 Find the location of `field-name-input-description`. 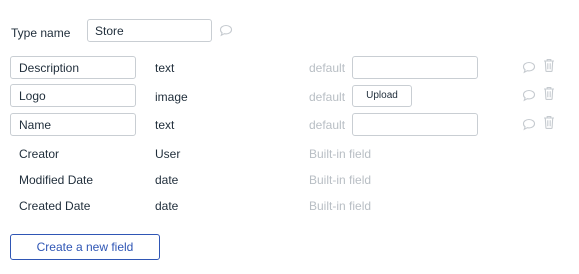

field-name-input-description is located at coordinates (73, 67).